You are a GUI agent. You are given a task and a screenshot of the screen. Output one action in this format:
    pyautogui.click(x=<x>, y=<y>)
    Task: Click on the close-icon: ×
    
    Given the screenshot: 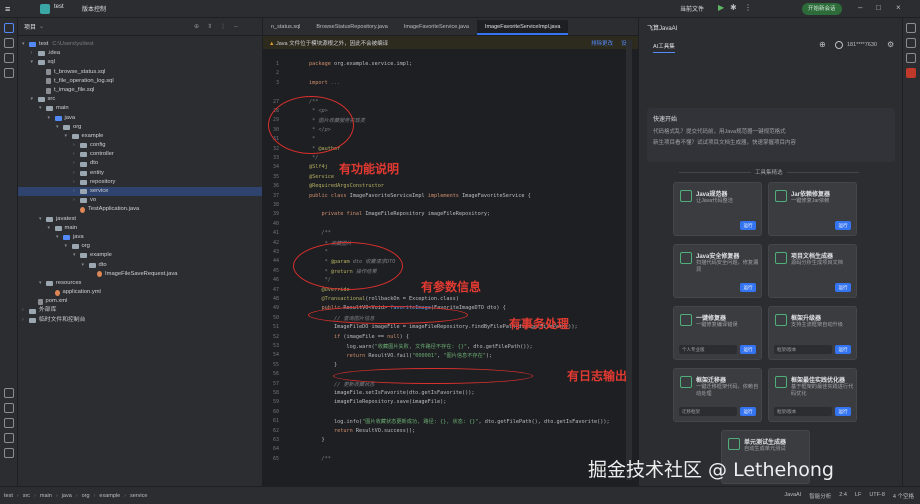 What is the action you would take?
    pyautogui.click(x=898, y=7)
    